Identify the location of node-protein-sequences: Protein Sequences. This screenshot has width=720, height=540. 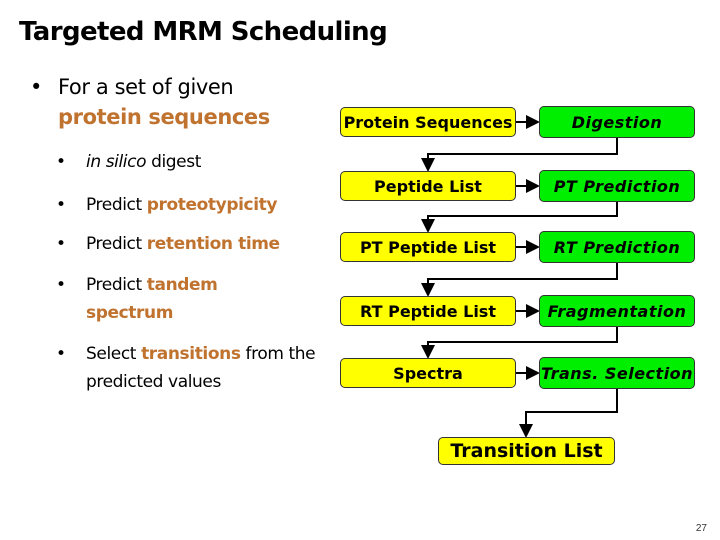
(428, 122).